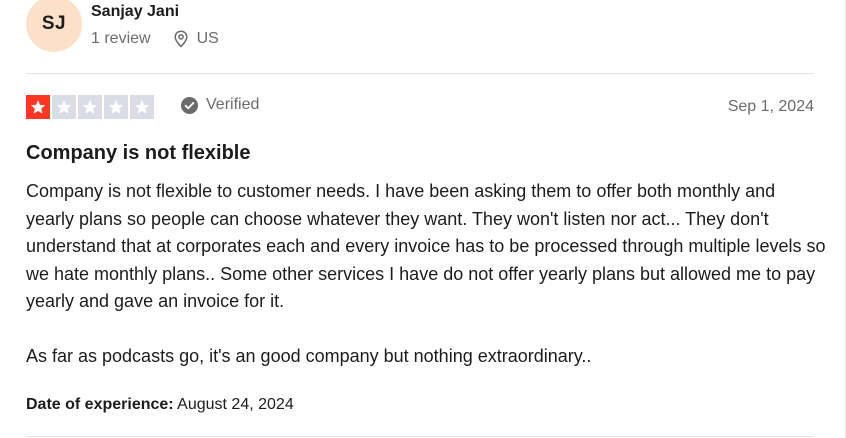  I want to click on verified-badge: Verified, so click(220, 105).